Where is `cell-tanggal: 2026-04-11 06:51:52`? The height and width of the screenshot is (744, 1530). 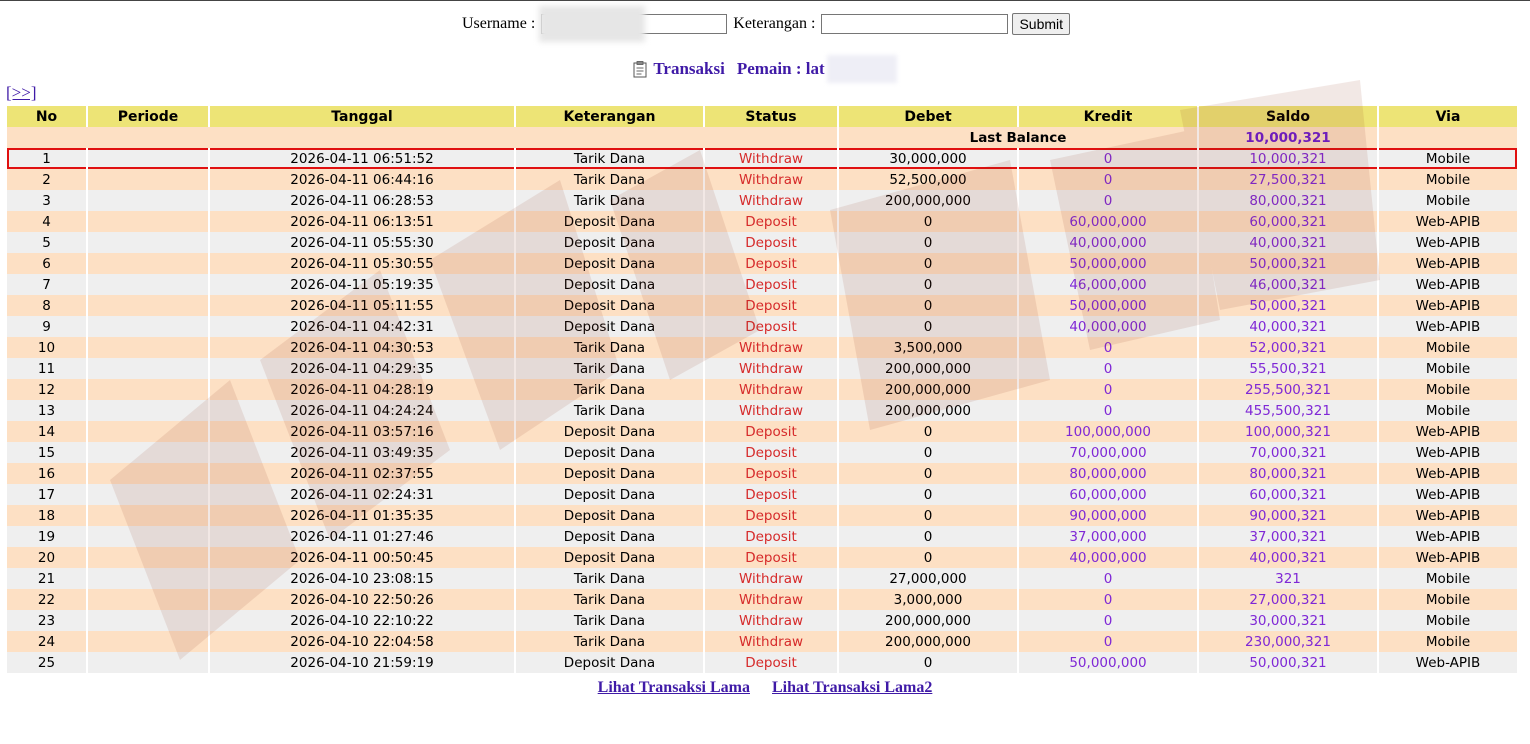 cell-tanggal: 2026-04-11 06:51:52 is located at coordinates (362, 158).